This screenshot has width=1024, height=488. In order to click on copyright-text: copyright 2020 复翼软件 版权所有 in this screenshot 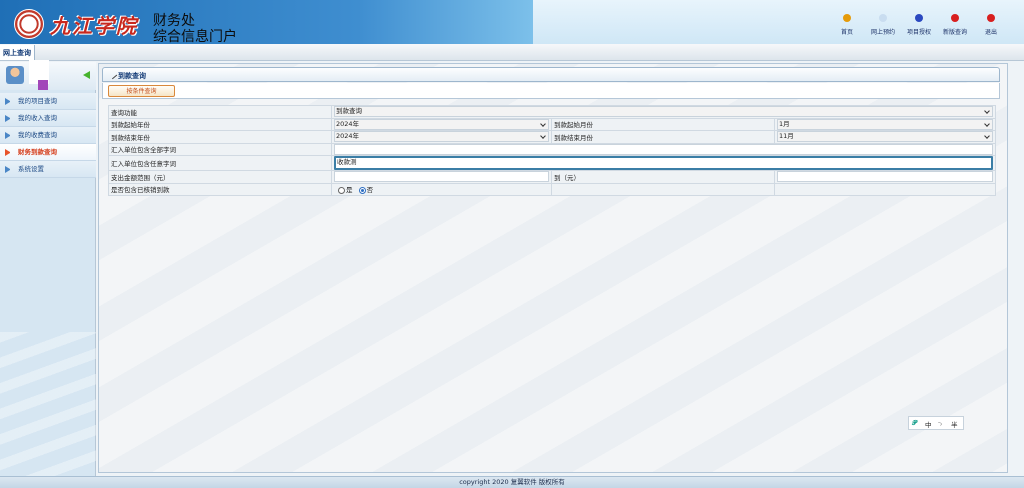, I will do `click(512, 482)`.